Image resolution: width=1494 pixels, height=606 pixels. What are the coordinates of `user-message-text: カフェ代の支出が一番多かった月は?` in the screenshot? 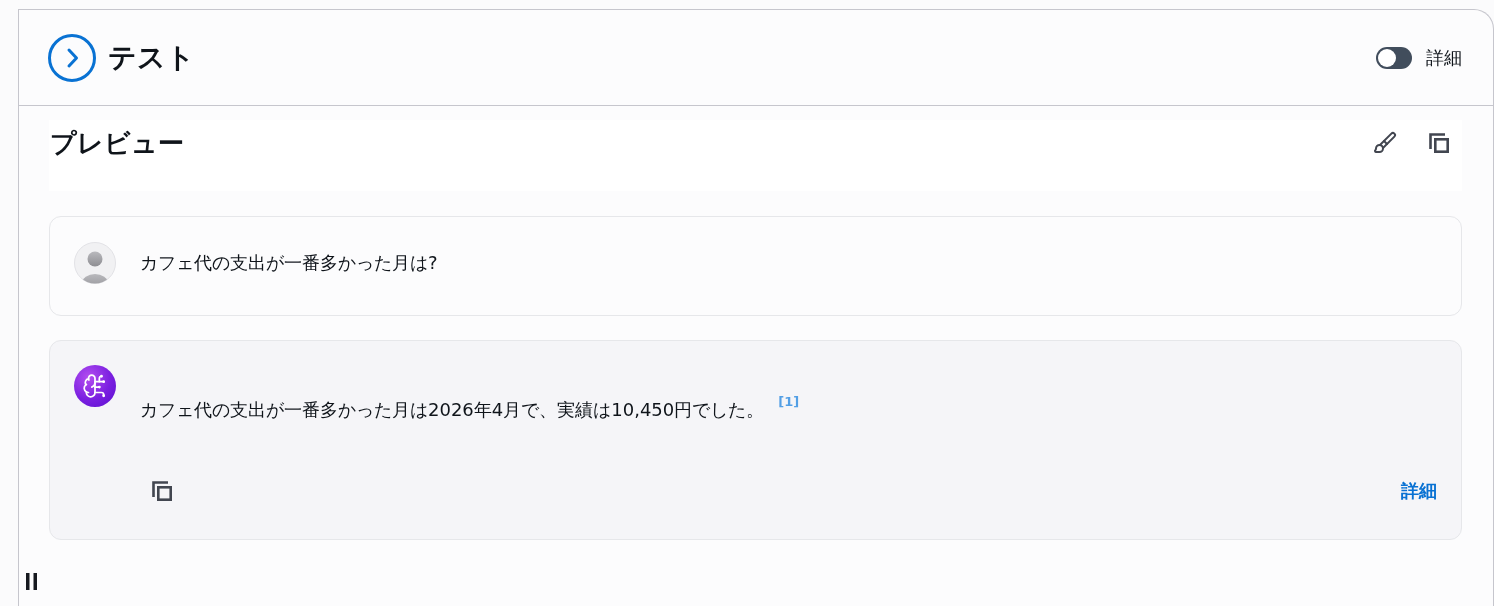 It's located at (289, 263).